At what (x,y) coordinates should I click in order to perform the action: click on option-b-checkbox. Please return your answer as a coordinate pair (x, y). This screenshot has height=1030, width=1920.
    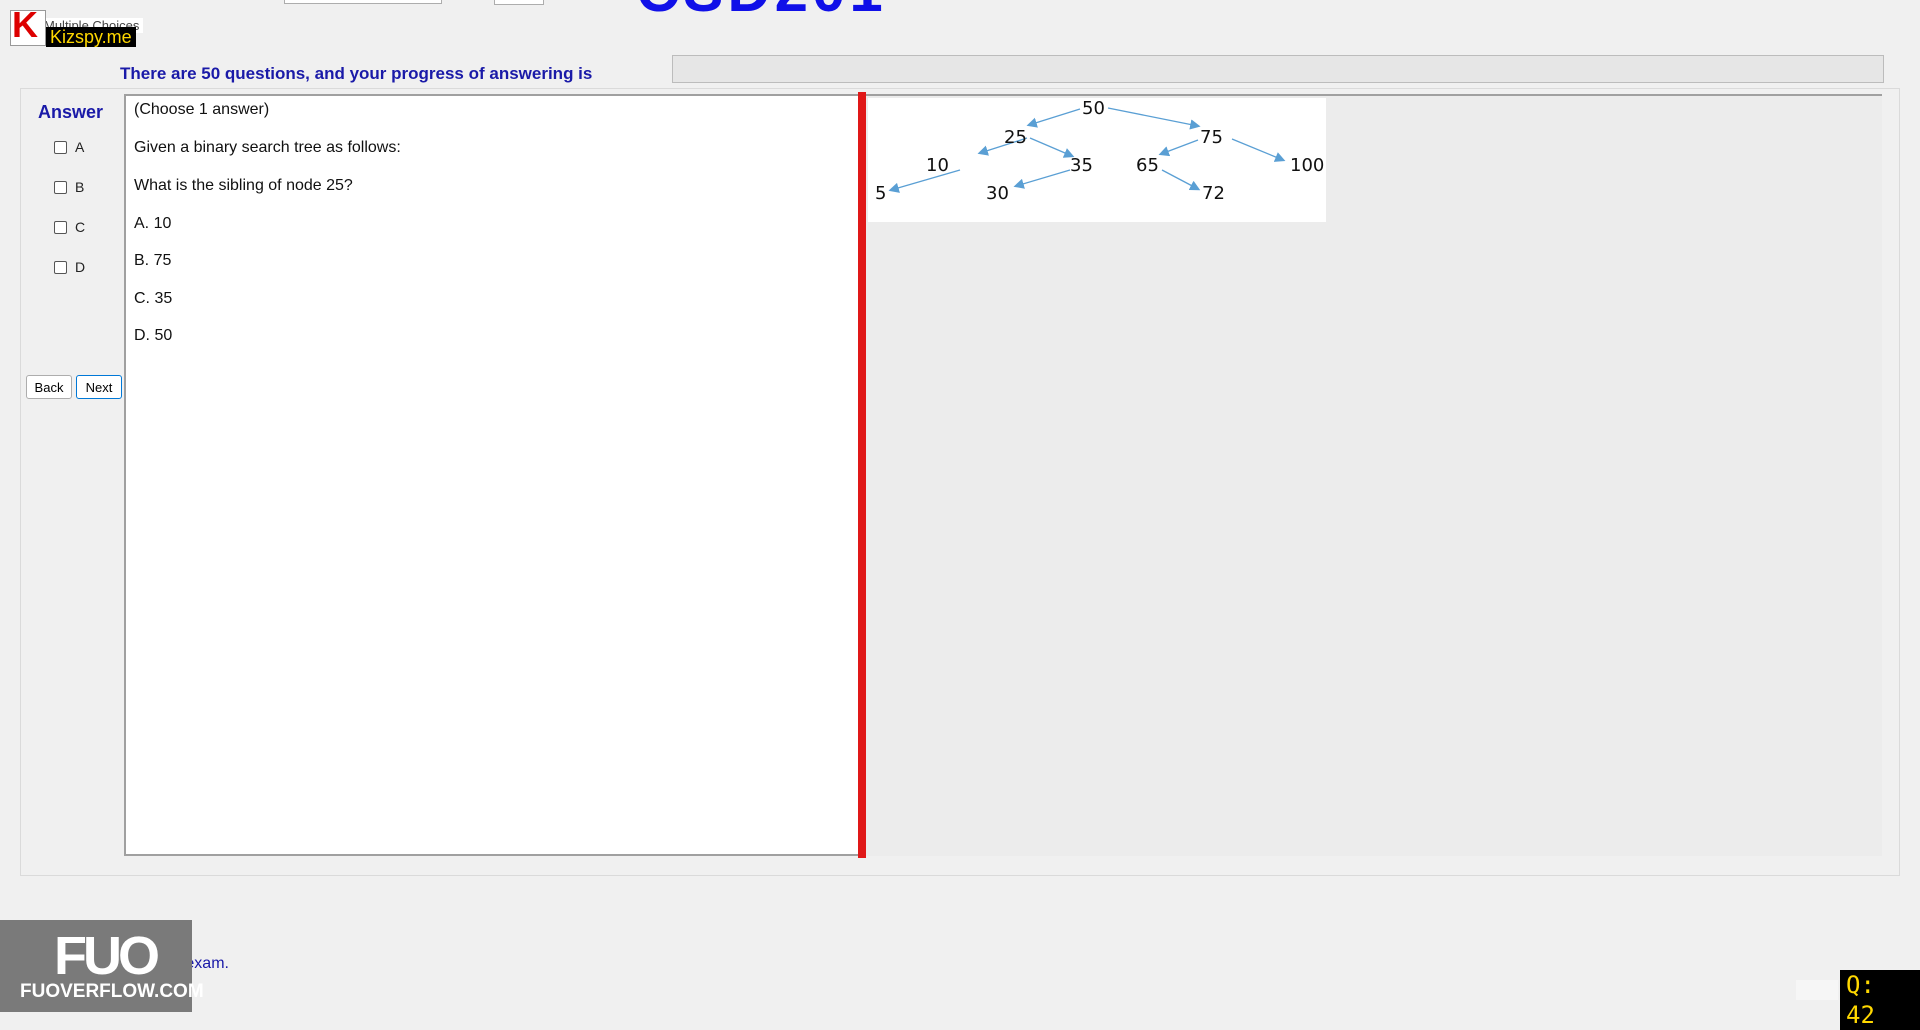
    Looking at the image, I should click on (60, 187).